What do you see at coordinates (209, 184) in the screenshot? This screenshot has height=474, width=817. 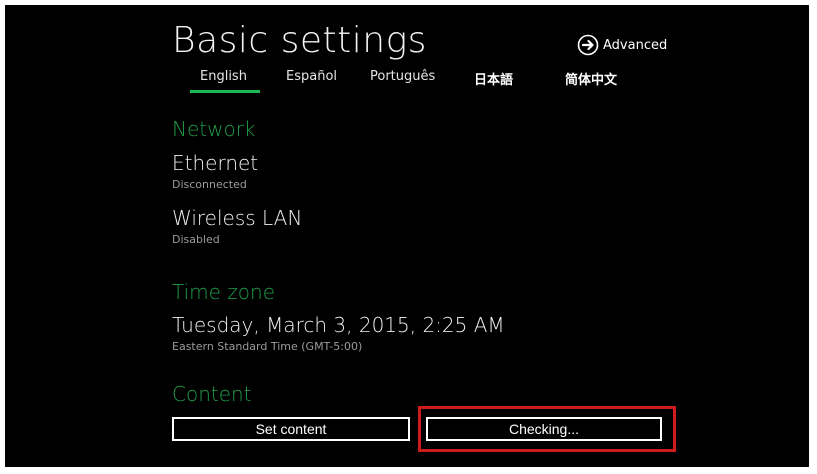 I see `ethernet-status: Disconnected` at bounding box center [209, 184].